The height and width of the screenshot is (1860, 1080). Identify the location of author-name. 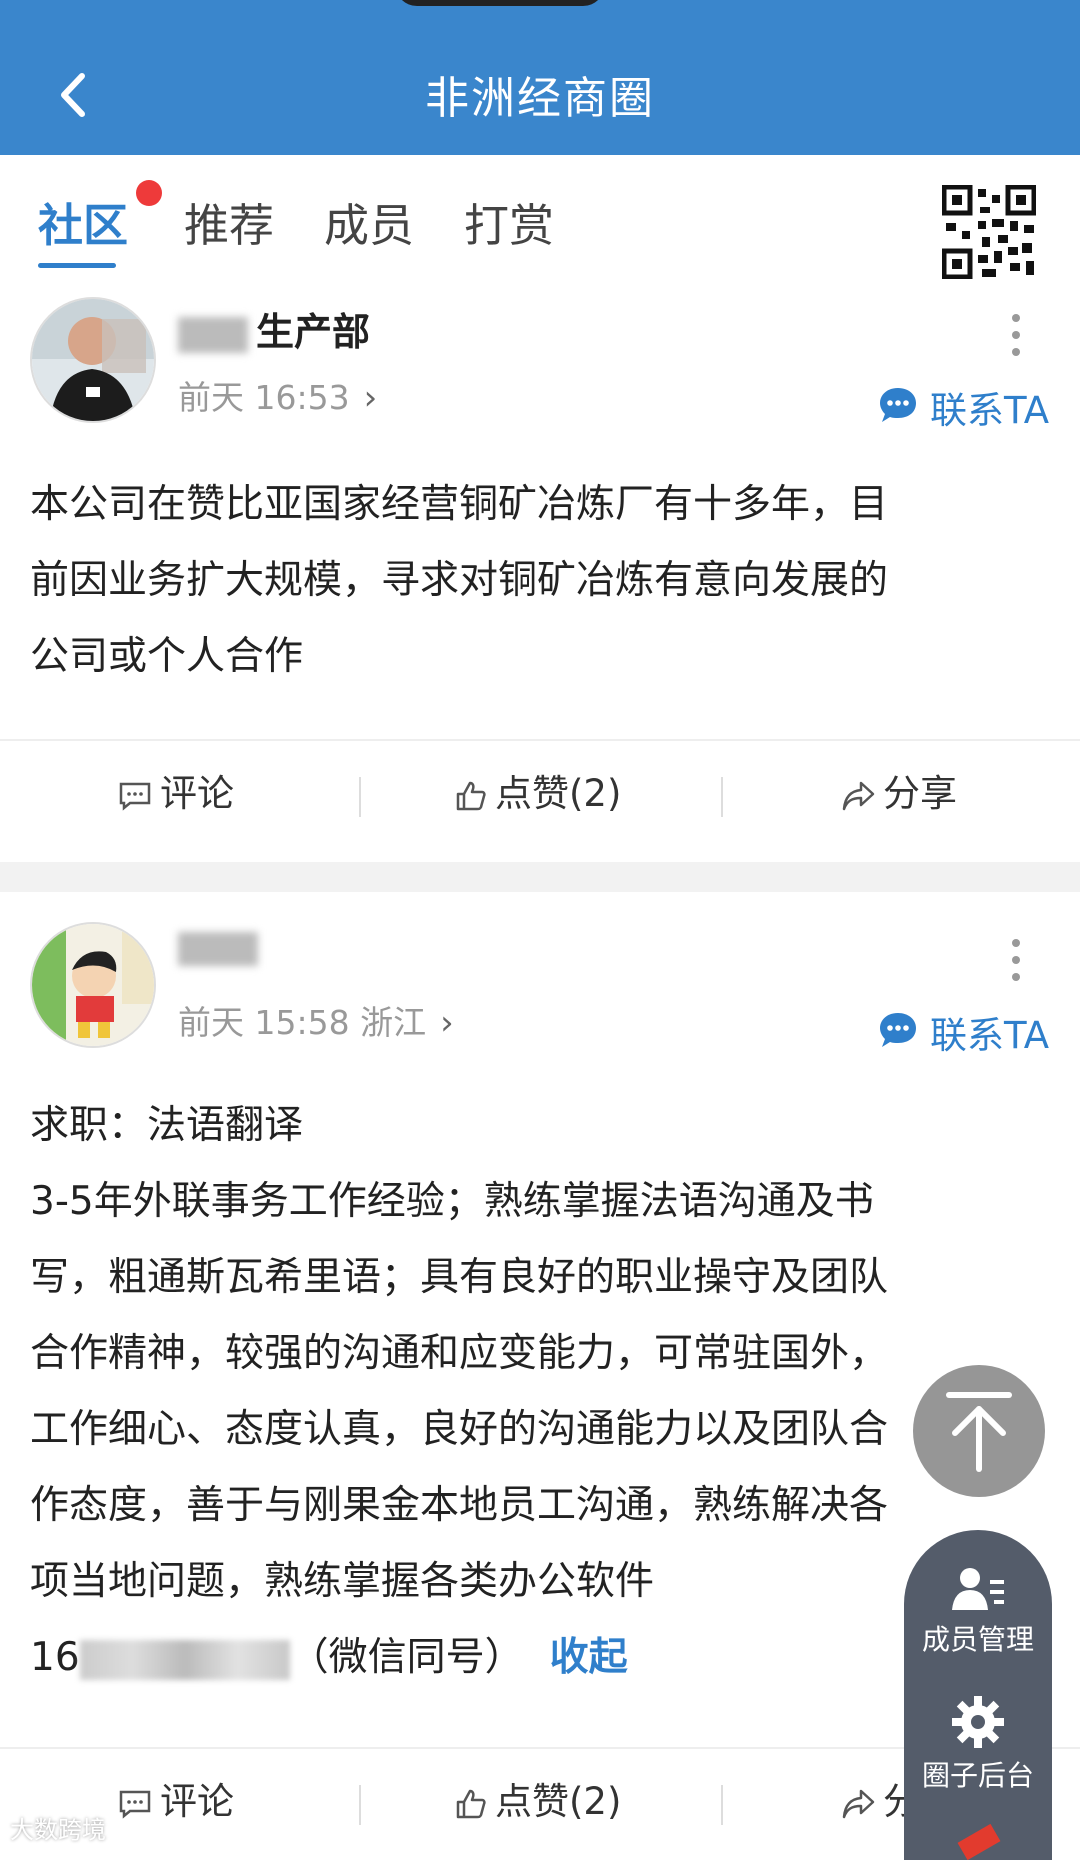
(222, 946).